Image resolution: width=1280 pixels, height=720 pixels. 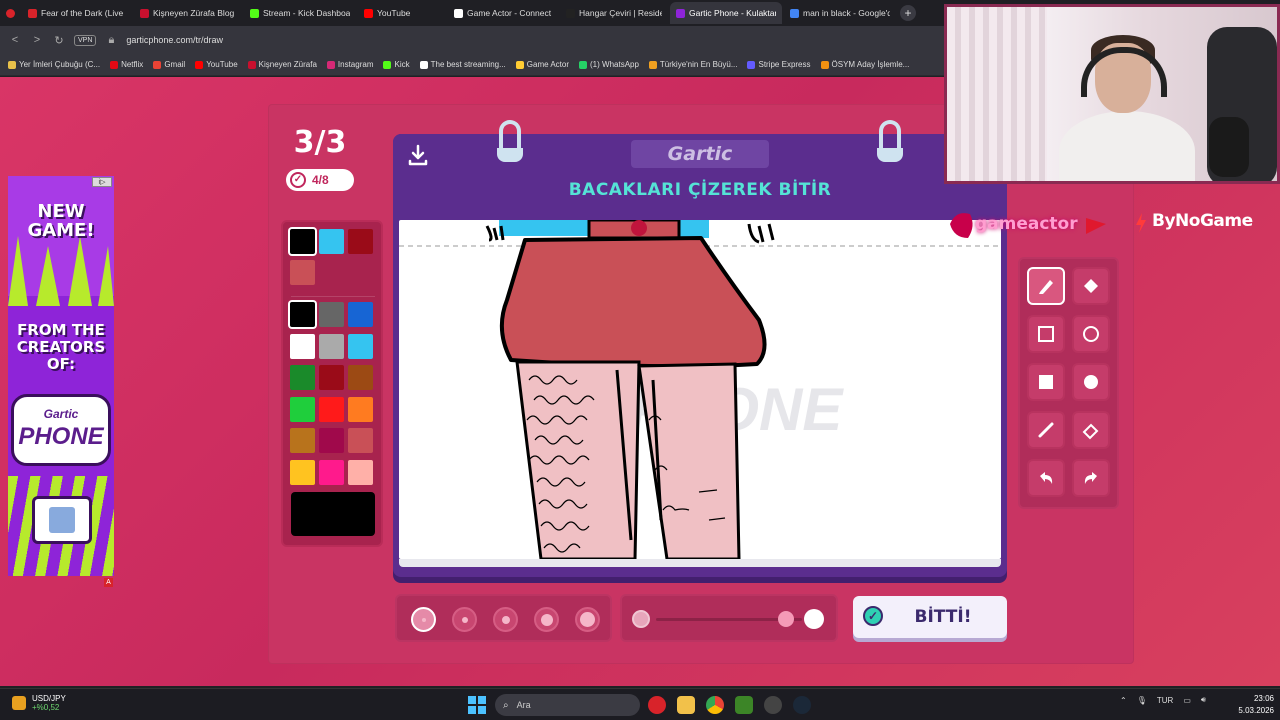 I want to click on bookmark-item: Game Actor, so click(x=542, y=64).